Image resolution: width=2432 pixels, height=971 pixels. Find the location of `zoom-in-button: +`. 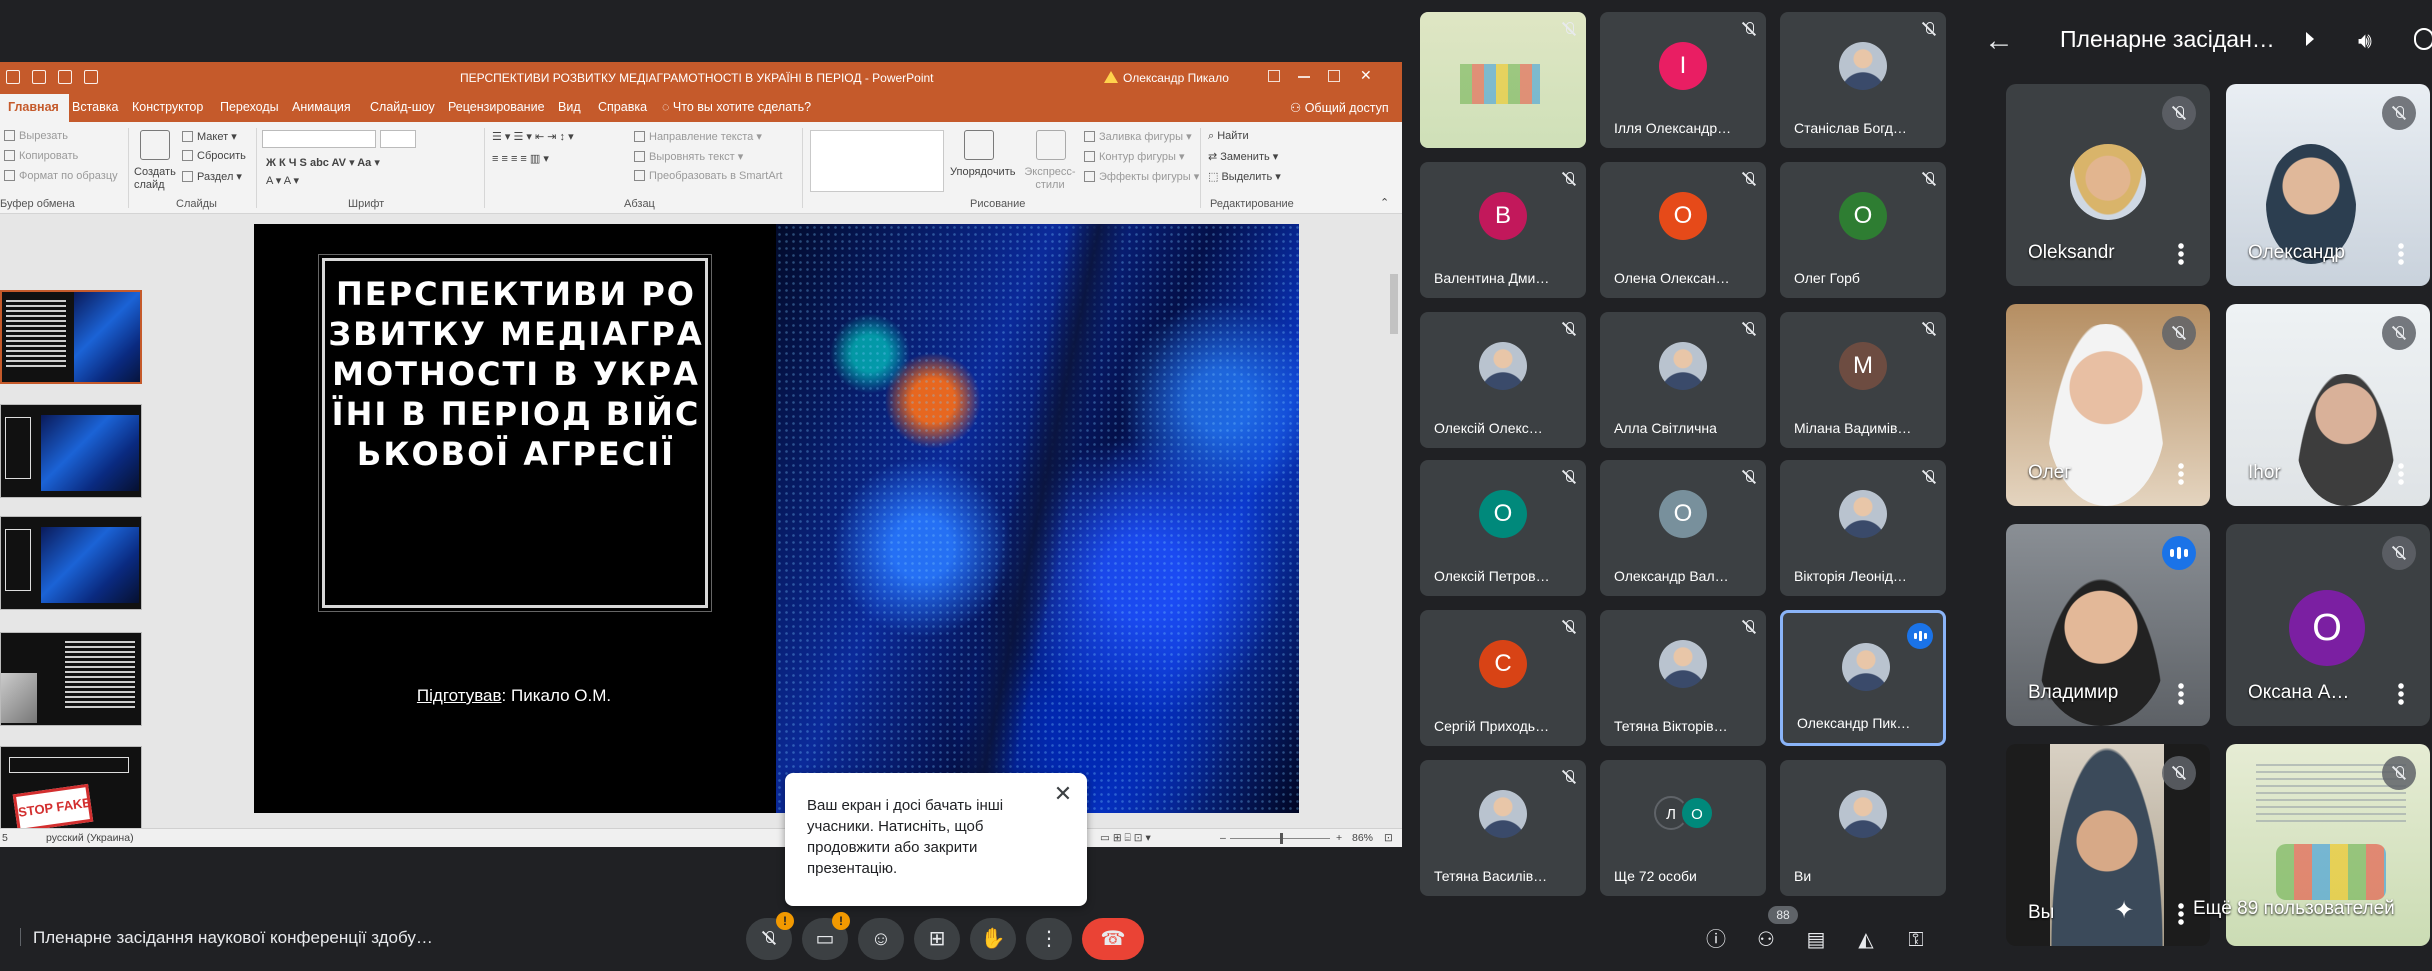

zoom-in-button: + is located at coordinates (1339, 838).